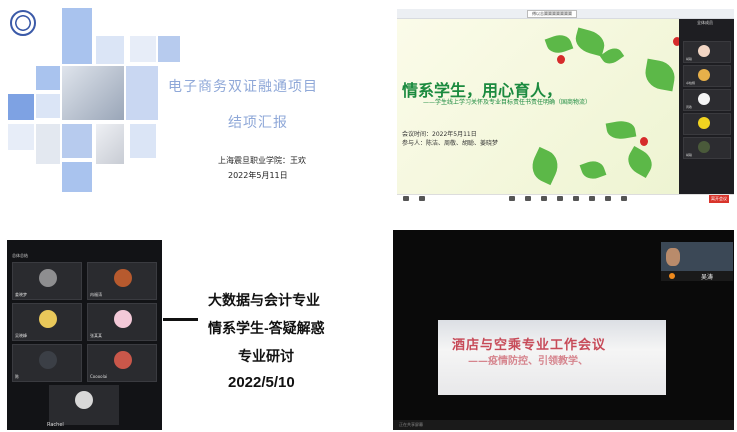 The image size is (737, 432). I want to click on participant-name: 张某某, so click(96, 335).